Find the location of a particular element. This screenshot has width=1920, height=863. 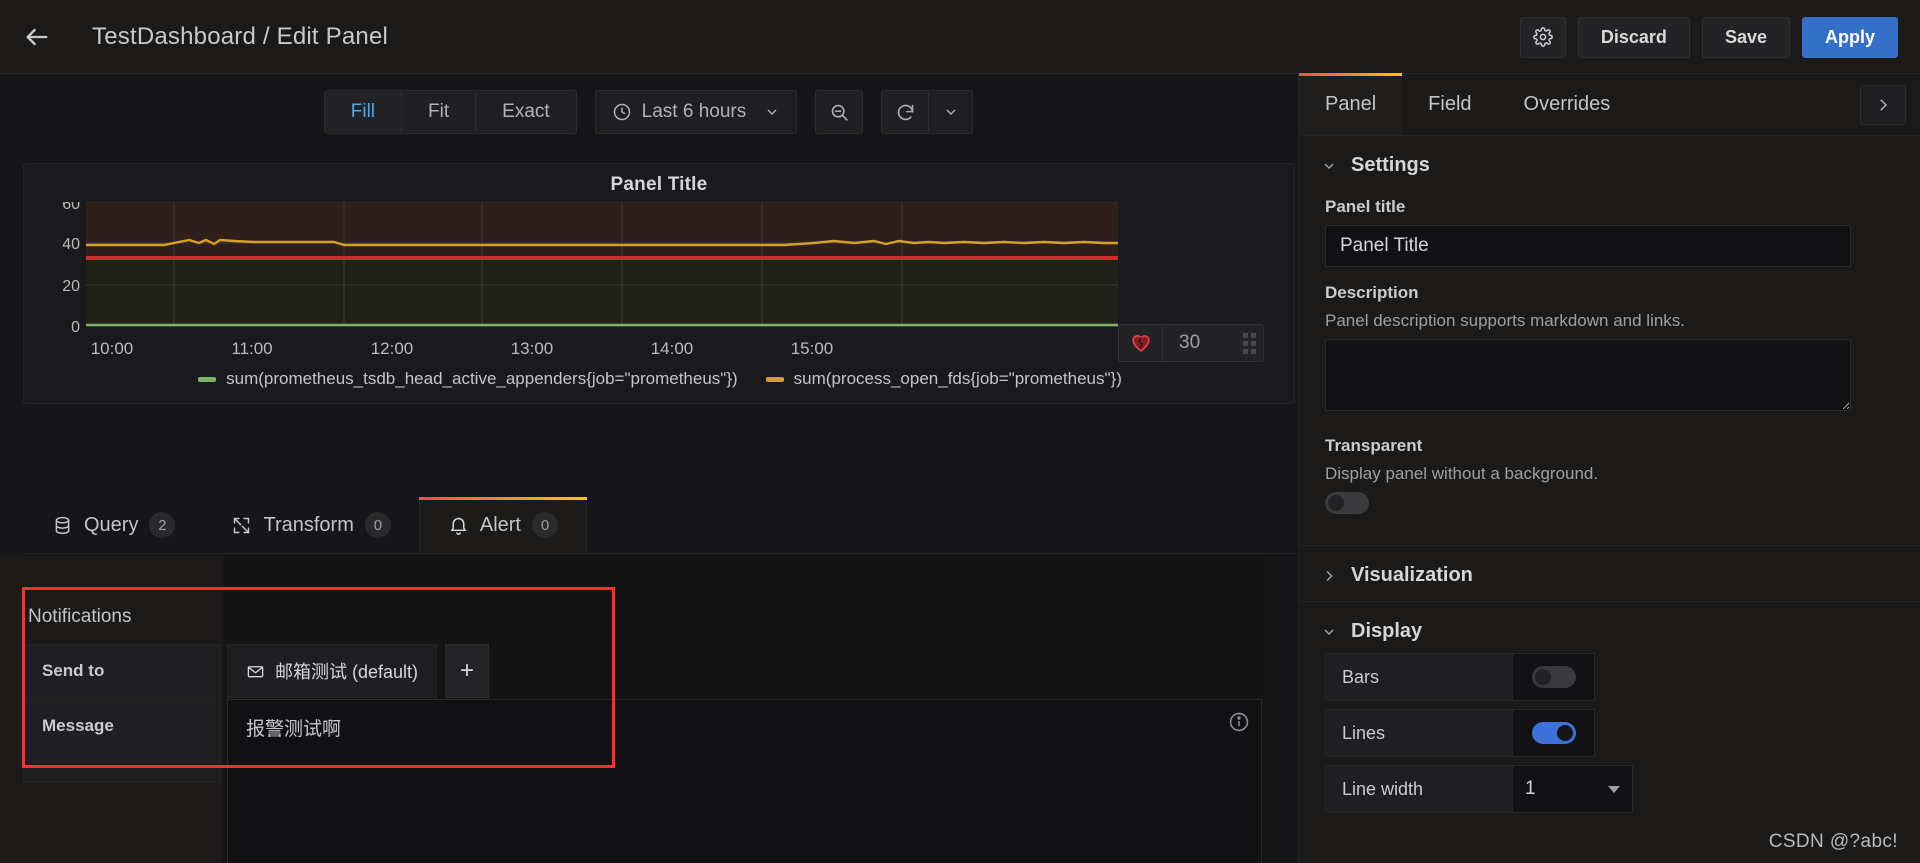

panel-settings-button is located at coordinates (1542, 37).